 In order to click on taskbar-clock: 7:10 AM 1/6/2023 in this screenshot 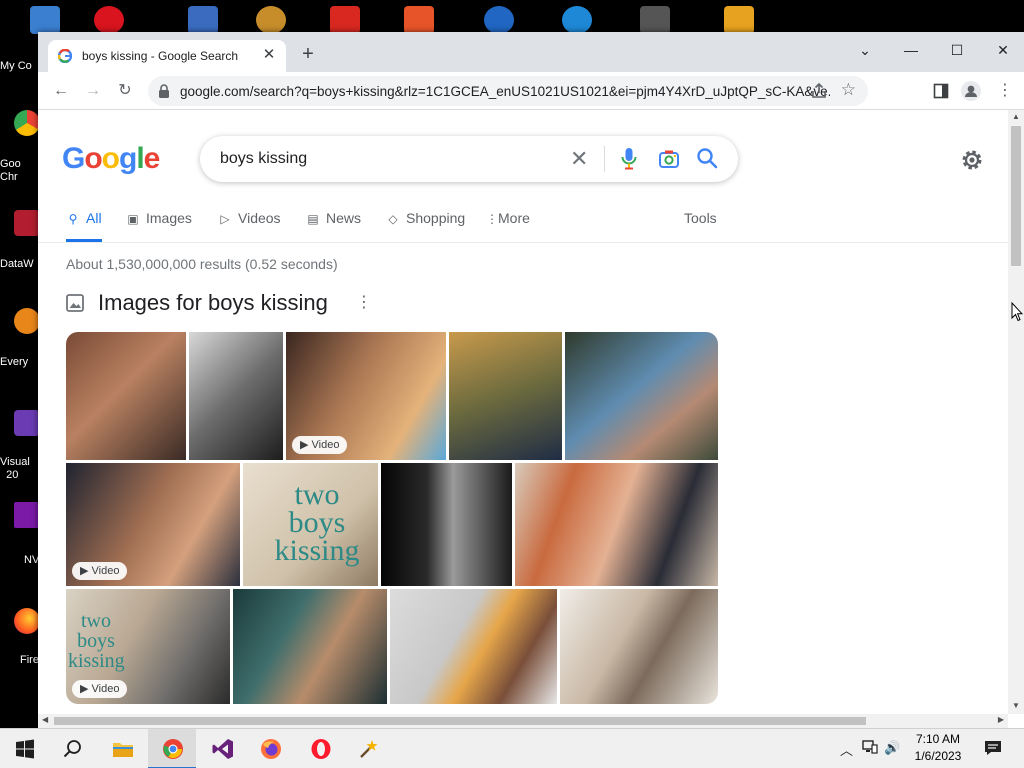, I will do `click(938, 748)`.